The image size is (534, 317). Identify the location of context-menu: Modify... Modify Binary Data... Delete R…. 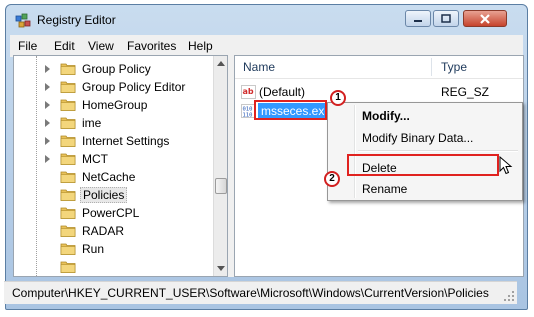
(425, 151).